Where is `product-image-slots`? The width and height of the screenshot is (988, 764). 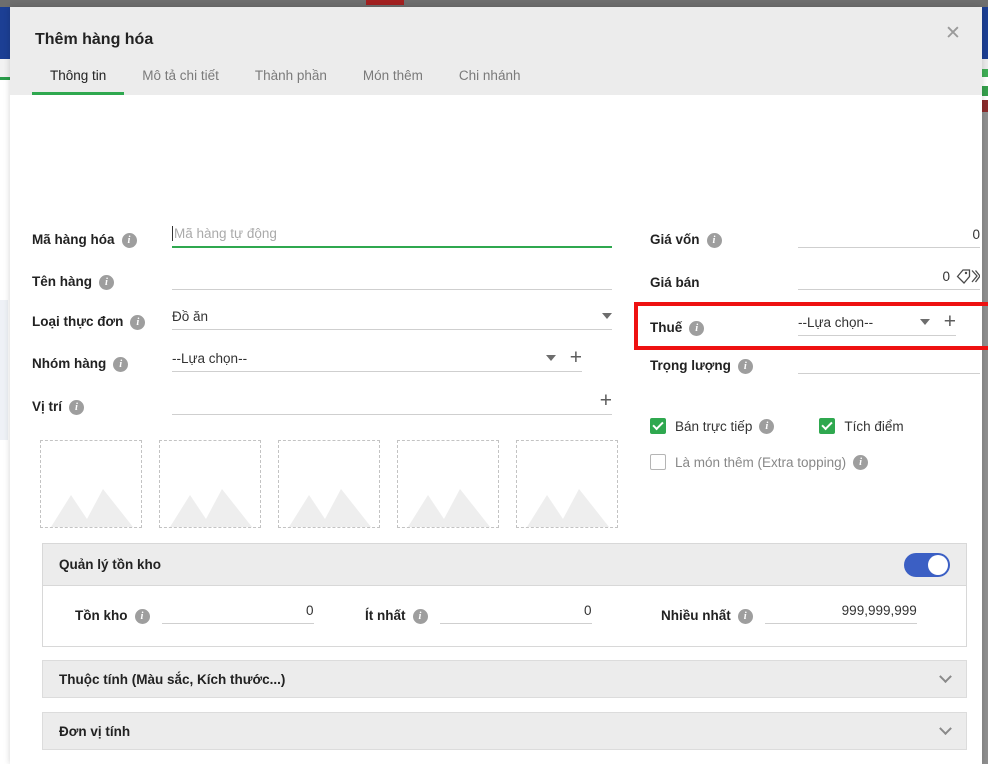
product-image-slots is located at coordinates (329, 484).